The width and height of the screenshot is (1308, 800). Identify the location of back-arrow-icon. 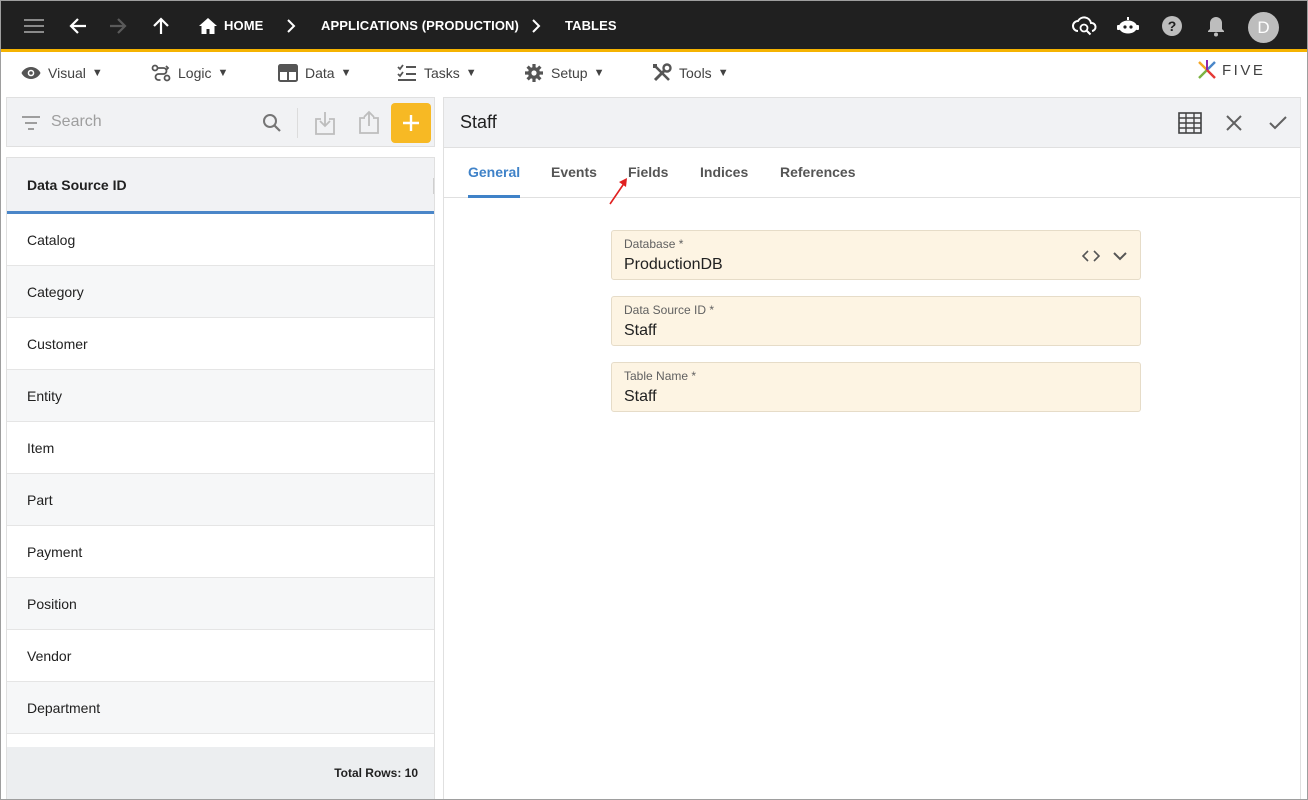
(78, 26).